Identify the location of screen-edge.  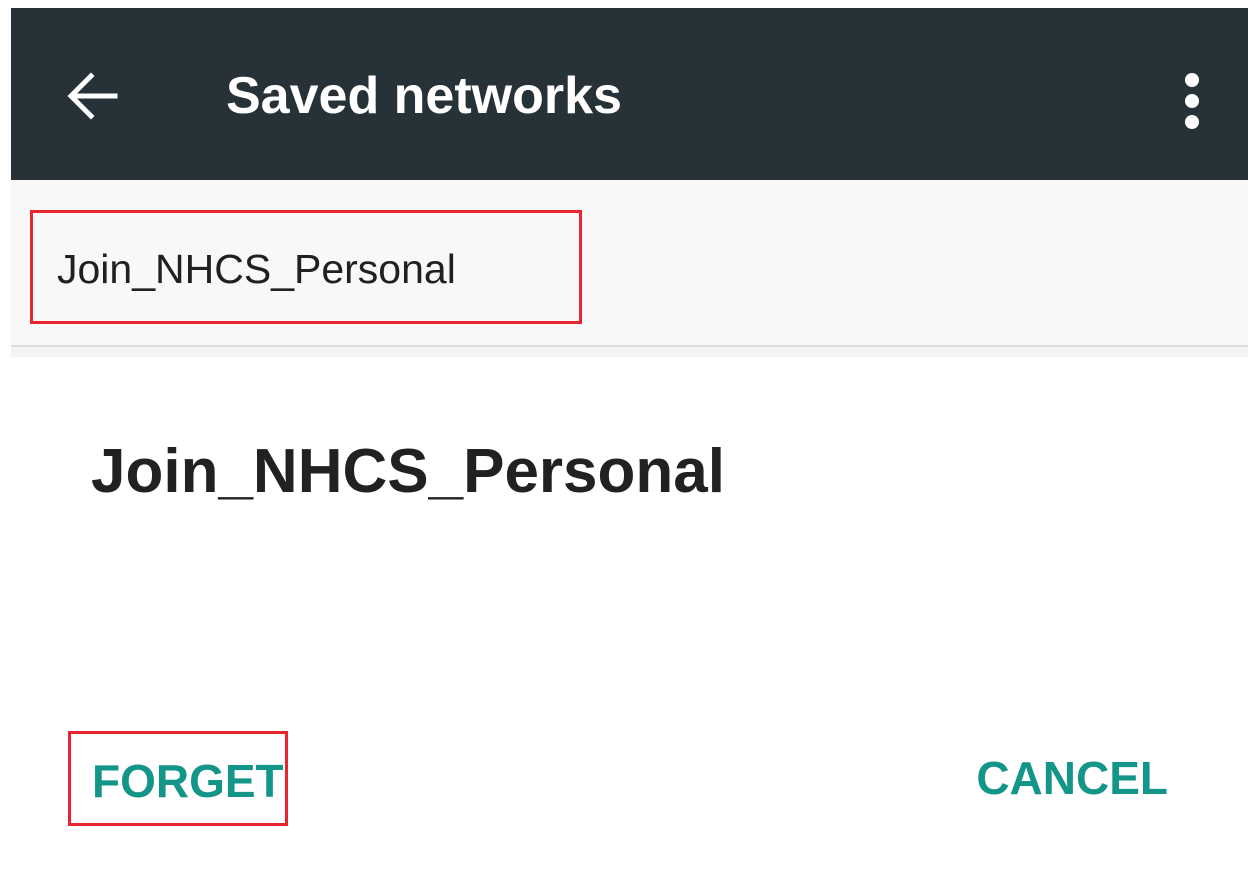
(5, 435).